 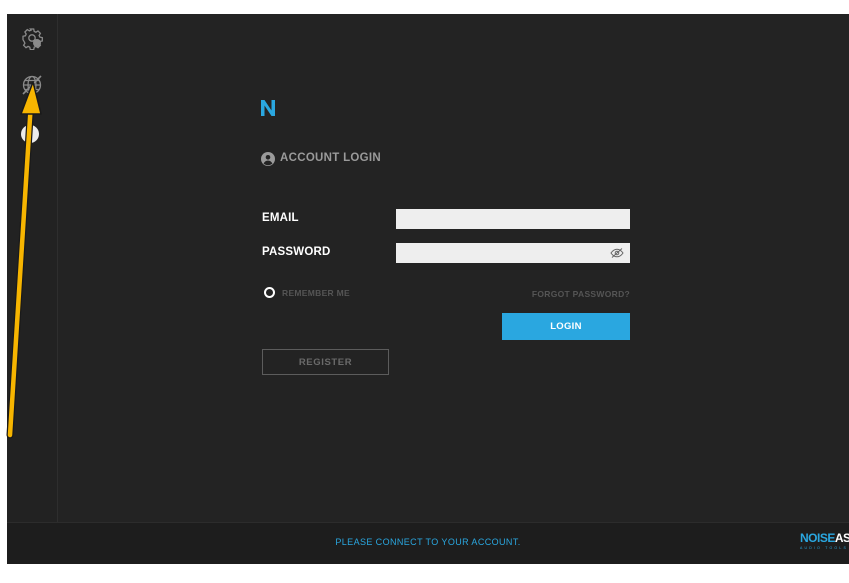 What do you see at coordinates (268, 108) in the screenshot?
I see `noiseash-n-logo-icon` at bounding box center [268, 108].